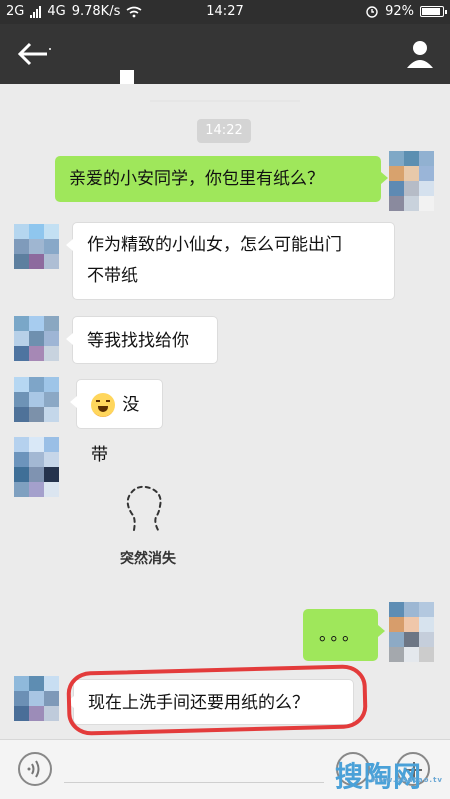 This screenshot has width=450, height=799. I want to click on message-line: 不带纸, so click(112, 276).